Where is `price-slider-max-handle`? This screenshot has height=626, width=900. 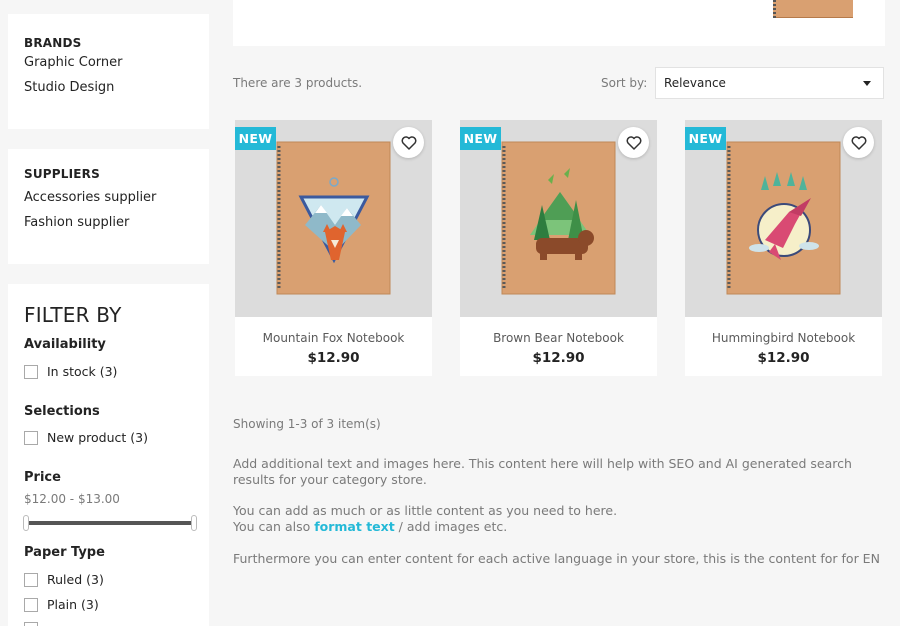
price-slider-max-handle is located at coordinates (194, 523).